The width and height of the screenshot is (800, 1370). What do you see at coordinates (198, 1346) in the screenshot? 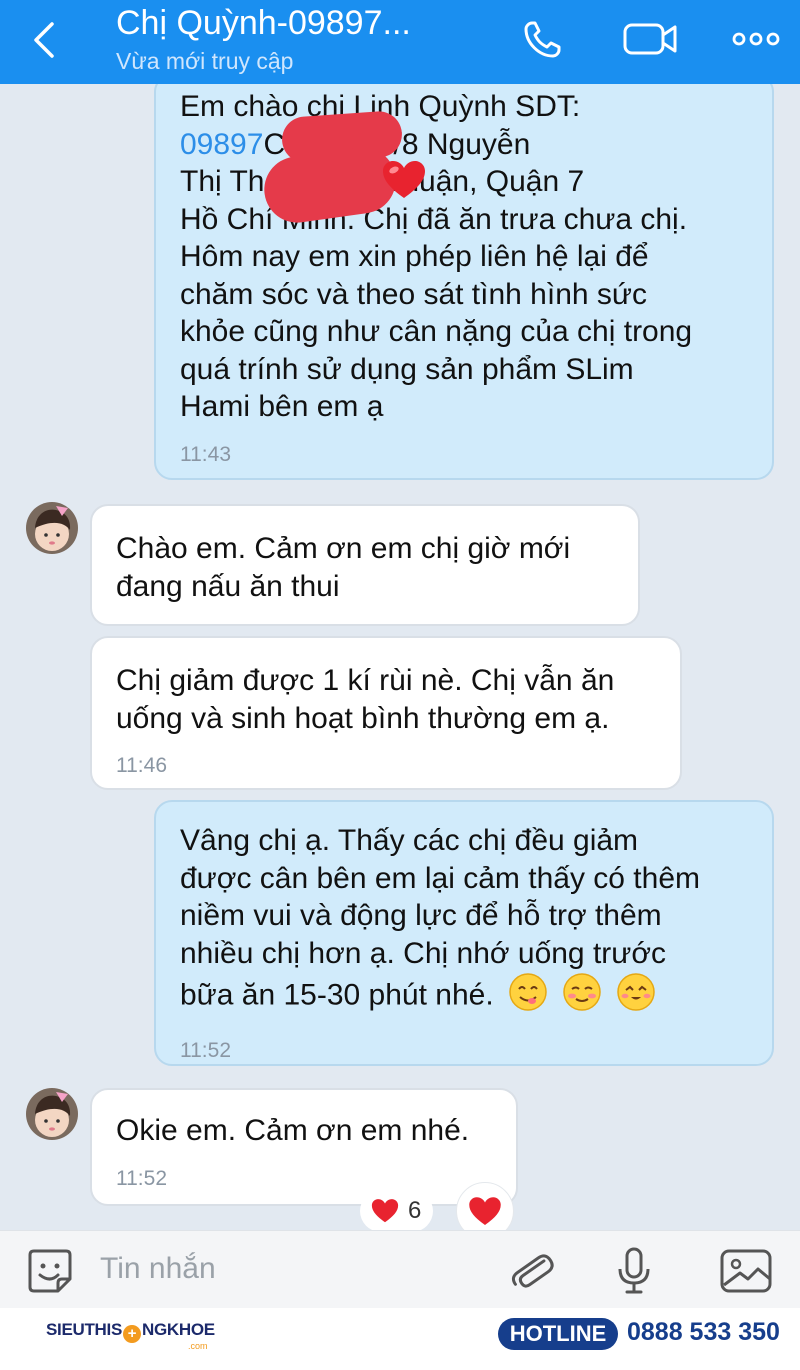
I see `brand-domain: .com` at bounding box center [198, 1346].